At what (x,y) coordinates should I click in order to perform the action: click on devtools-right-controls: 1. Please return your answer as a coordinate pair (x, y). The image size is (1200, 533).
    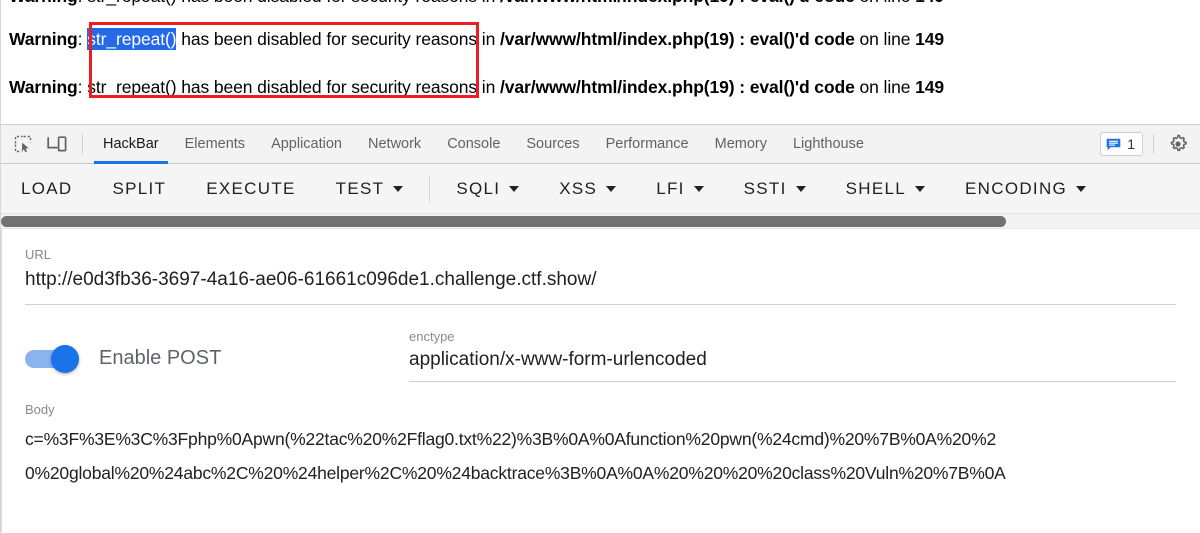
    Looking at the image, I should click on (1150, 144).